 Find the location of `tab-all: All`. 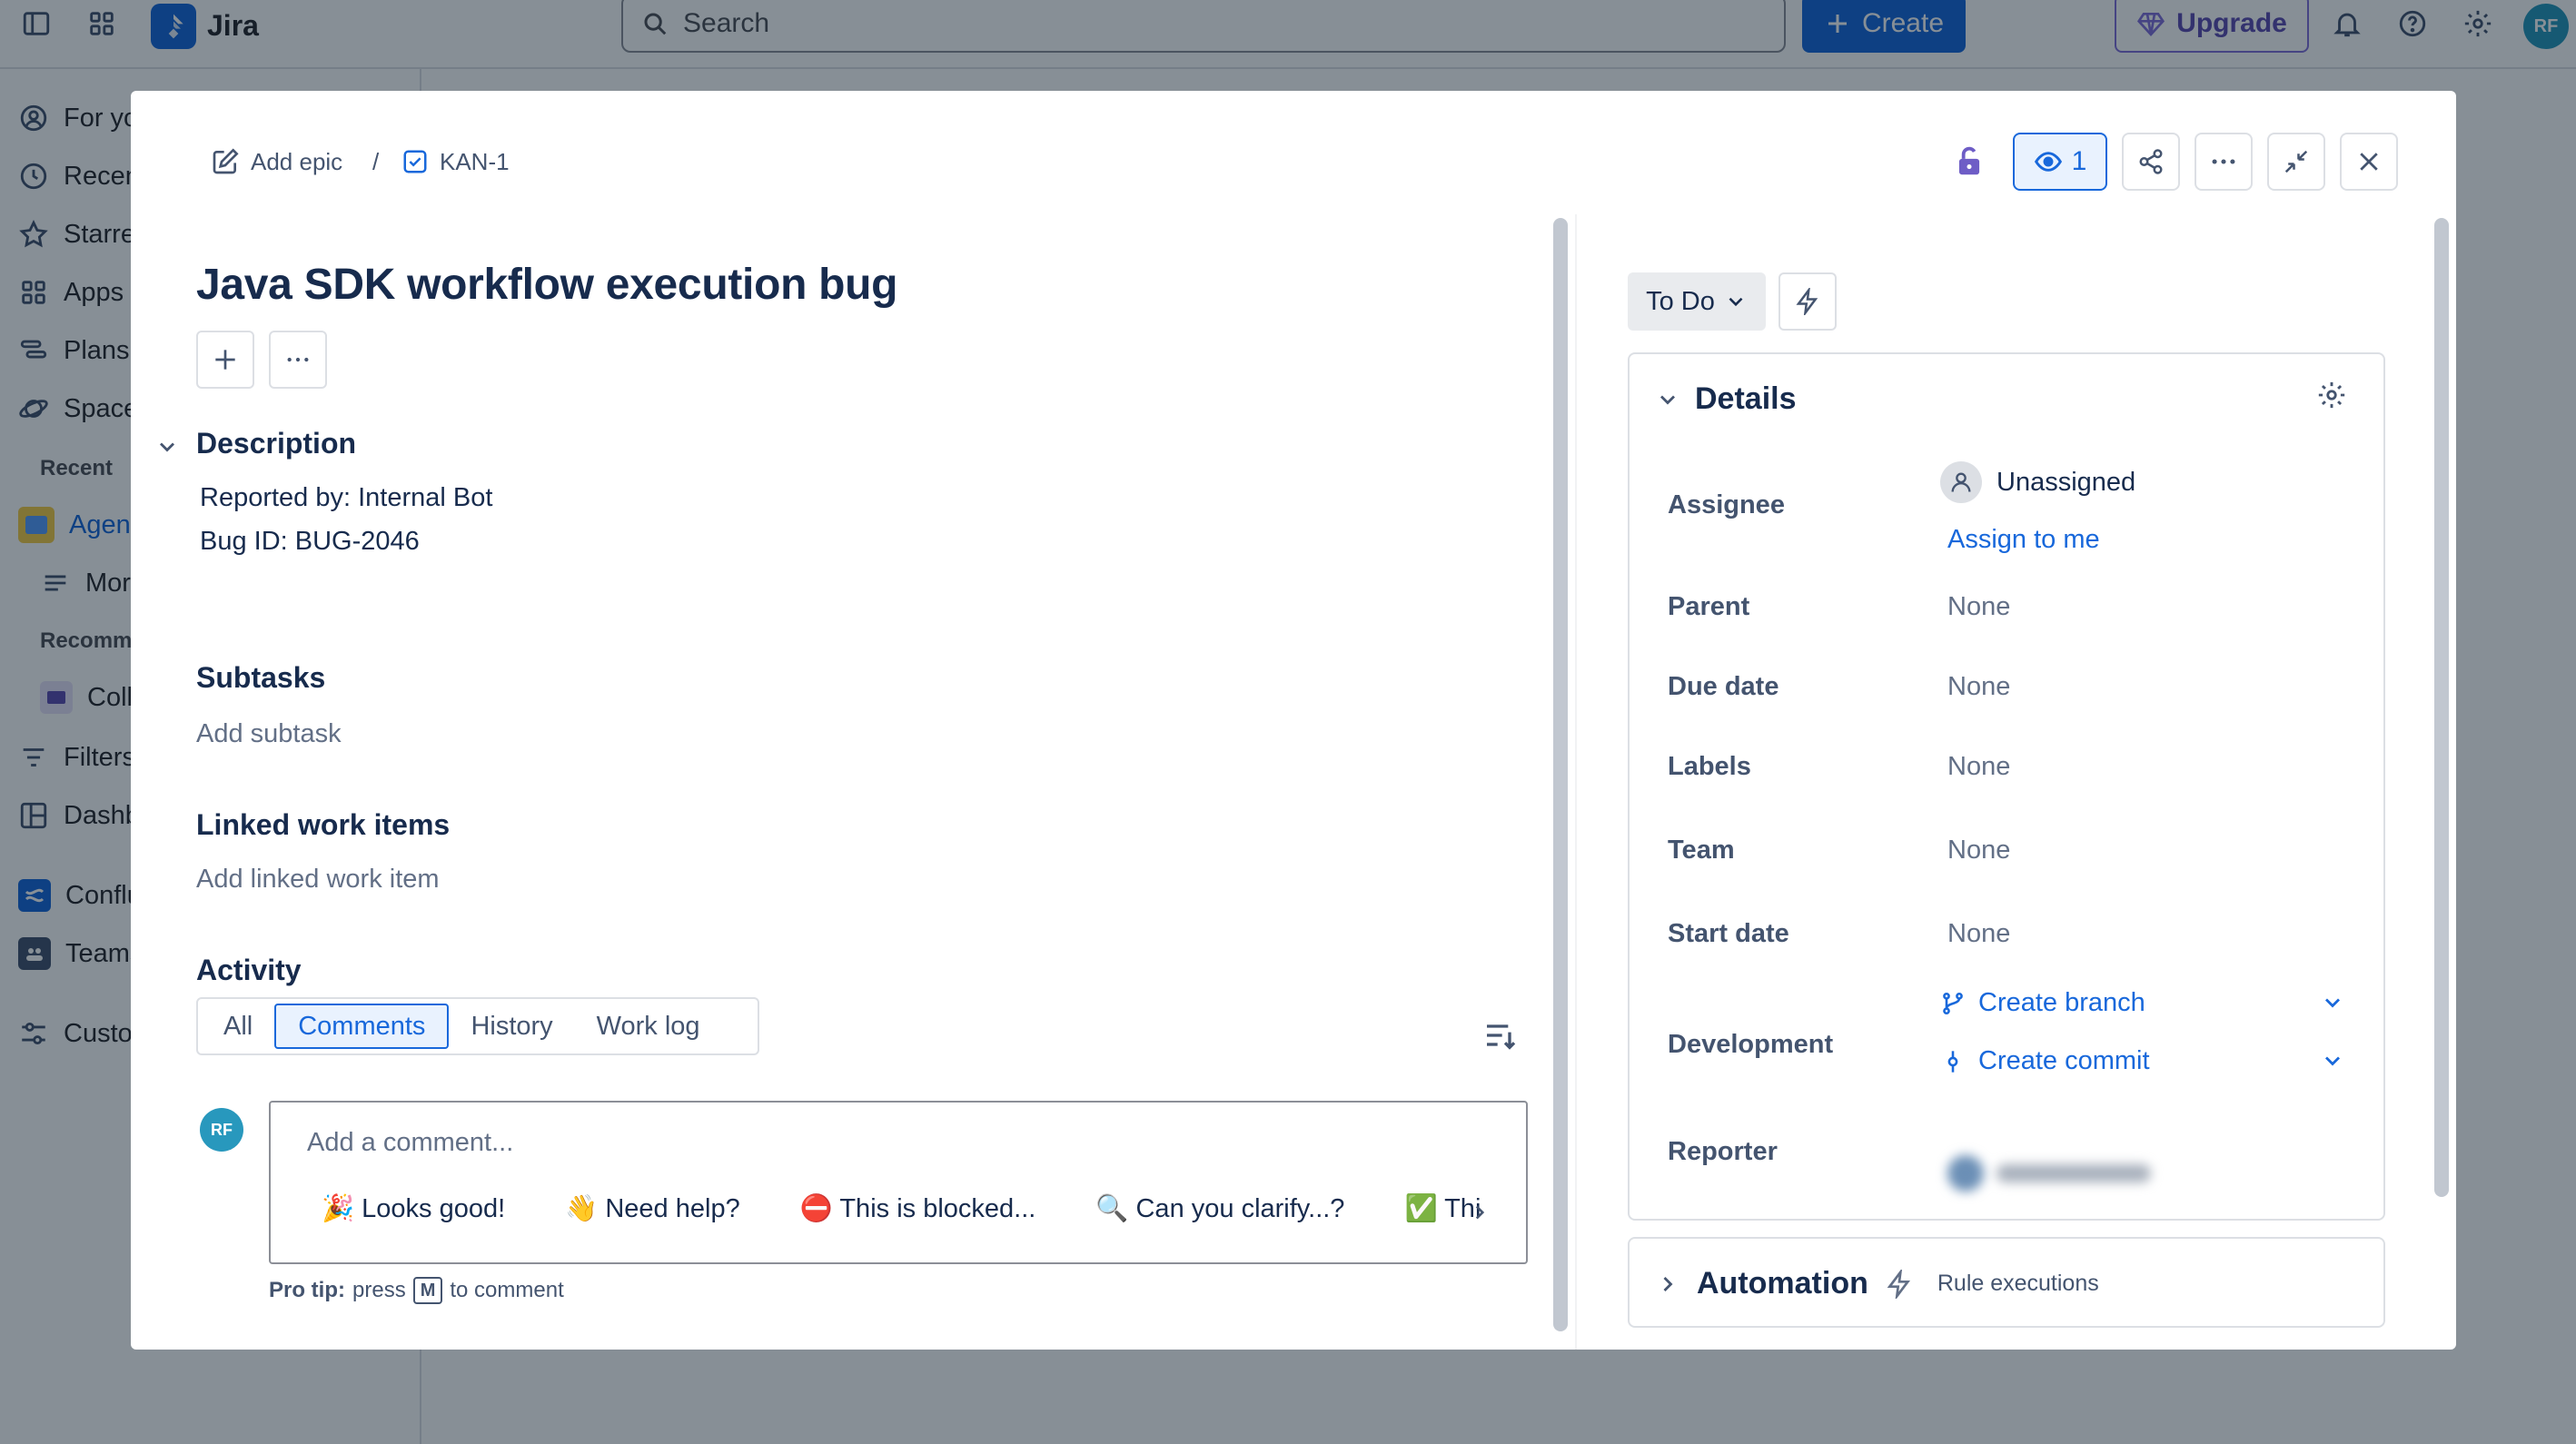

tab-all: All is located at coordinates (238, 1026).